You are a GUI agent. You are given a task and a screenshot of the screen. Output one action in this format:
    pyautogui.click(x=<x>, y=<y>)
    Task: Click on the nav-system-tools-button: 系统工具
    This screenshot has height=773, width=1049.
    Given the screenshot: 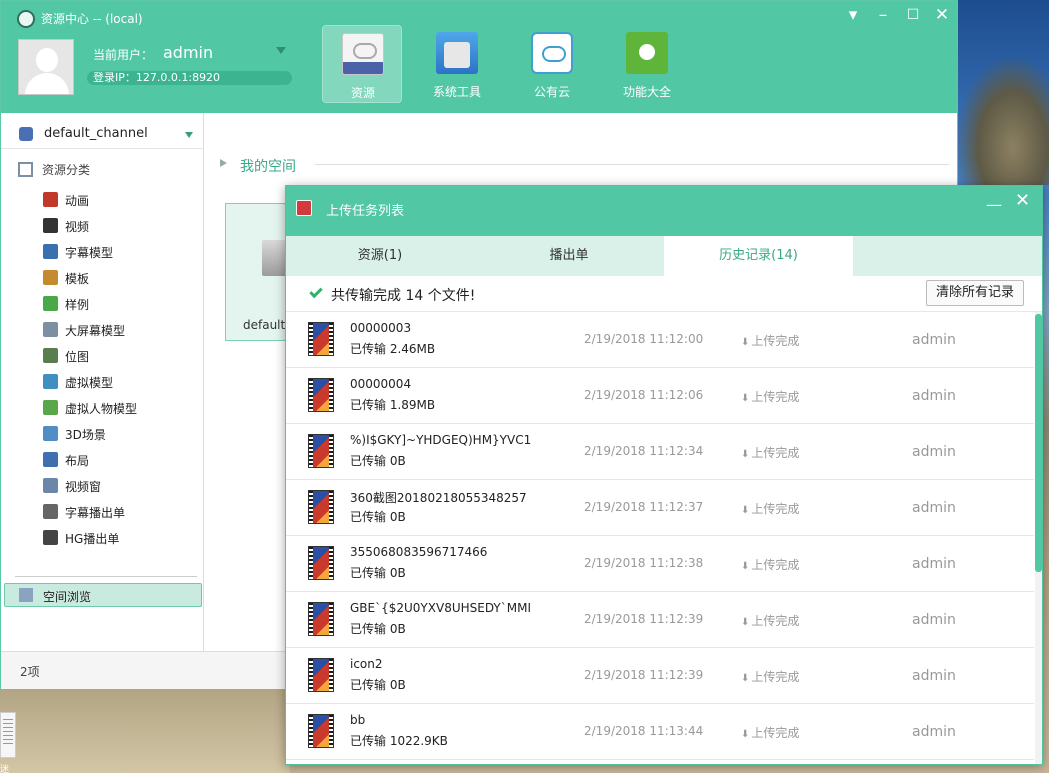 What is the action you would take?
    pyautogui.click(x=457, y=64)
    